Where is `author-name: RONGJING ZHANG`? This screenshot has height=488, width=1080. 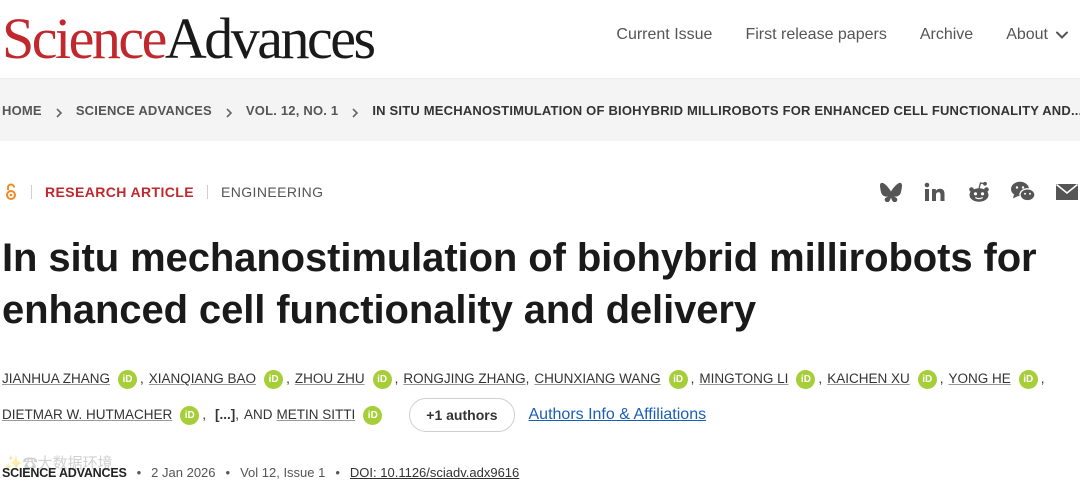
author-name: RONGJING ZHANG is located at coordinates (464, 379).